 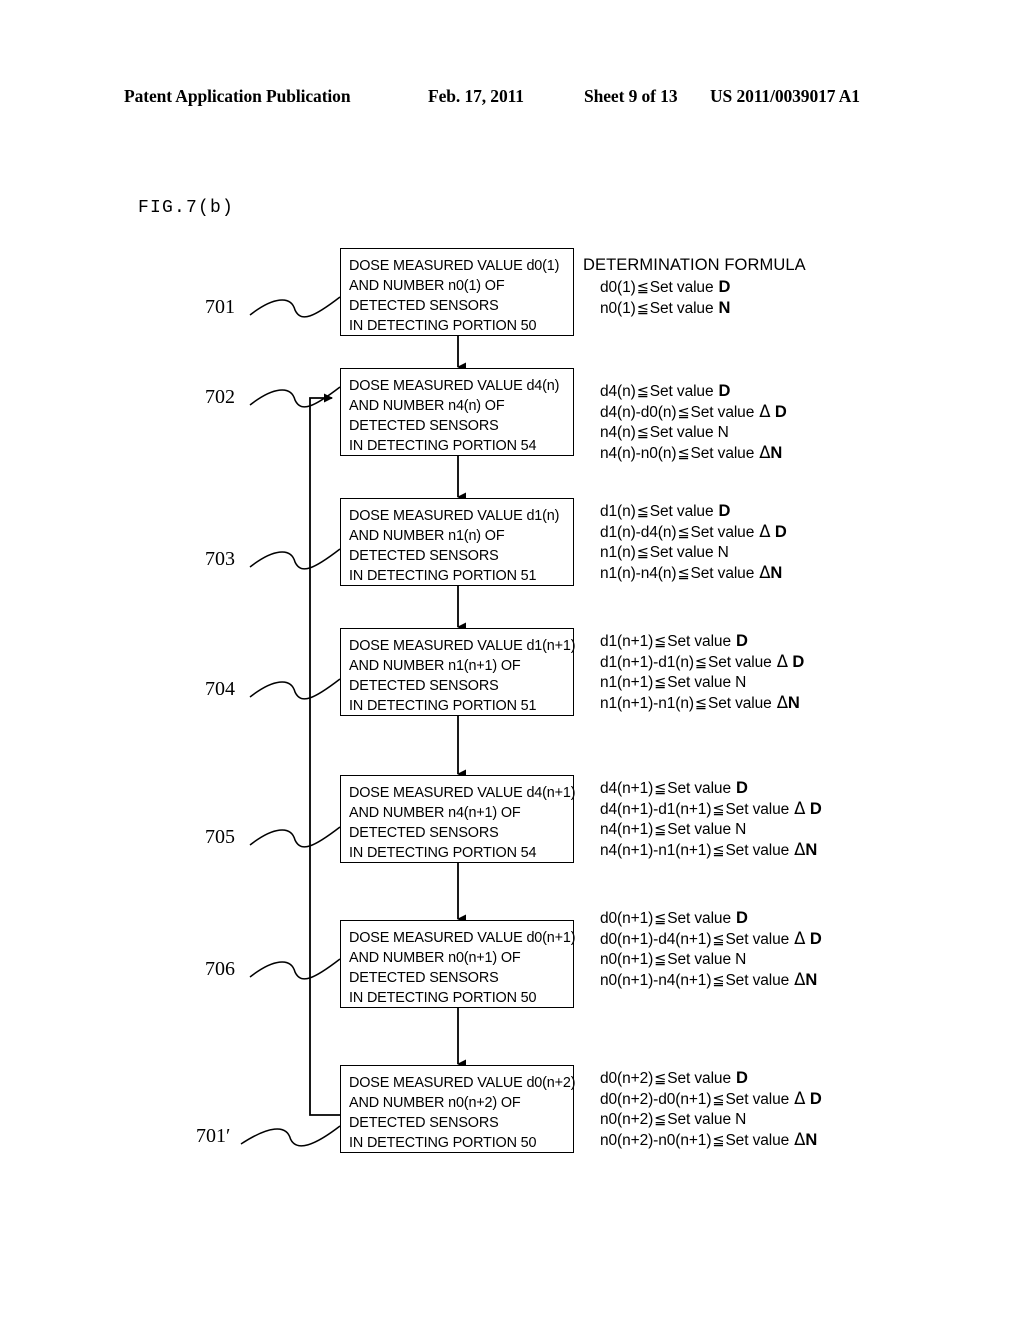 I want to click on formula-lhs: d4(n+1)-d1(n+1), so click(x=656, y=809).